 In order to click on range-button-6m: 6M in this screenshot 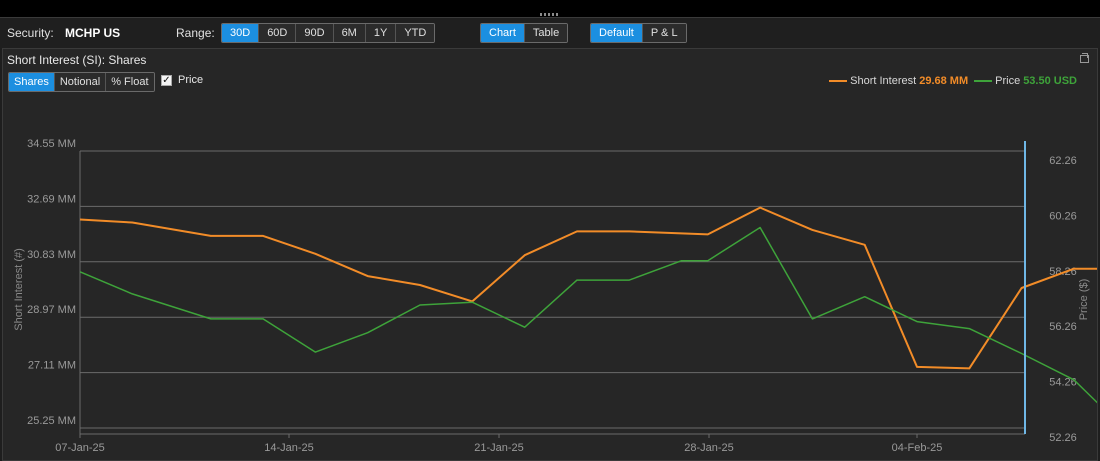, I will do `click(349, 33)`.